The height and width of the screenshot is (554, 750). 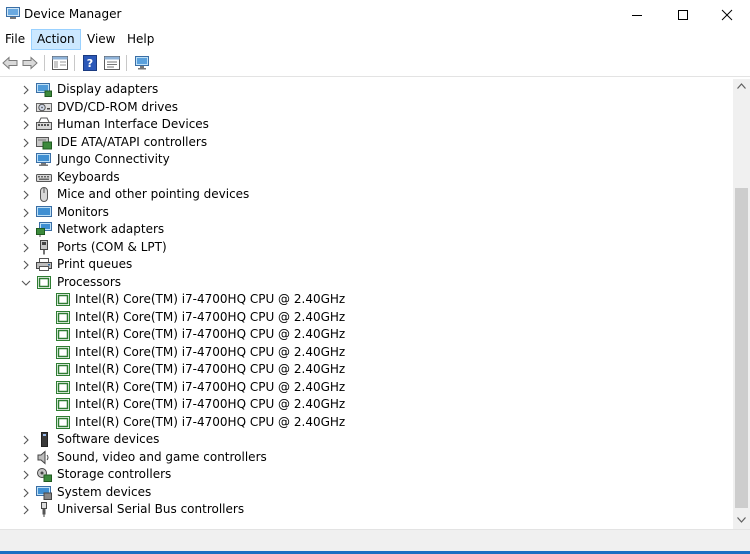 I want to click on software-device-icon, so click(x=44, y=439).